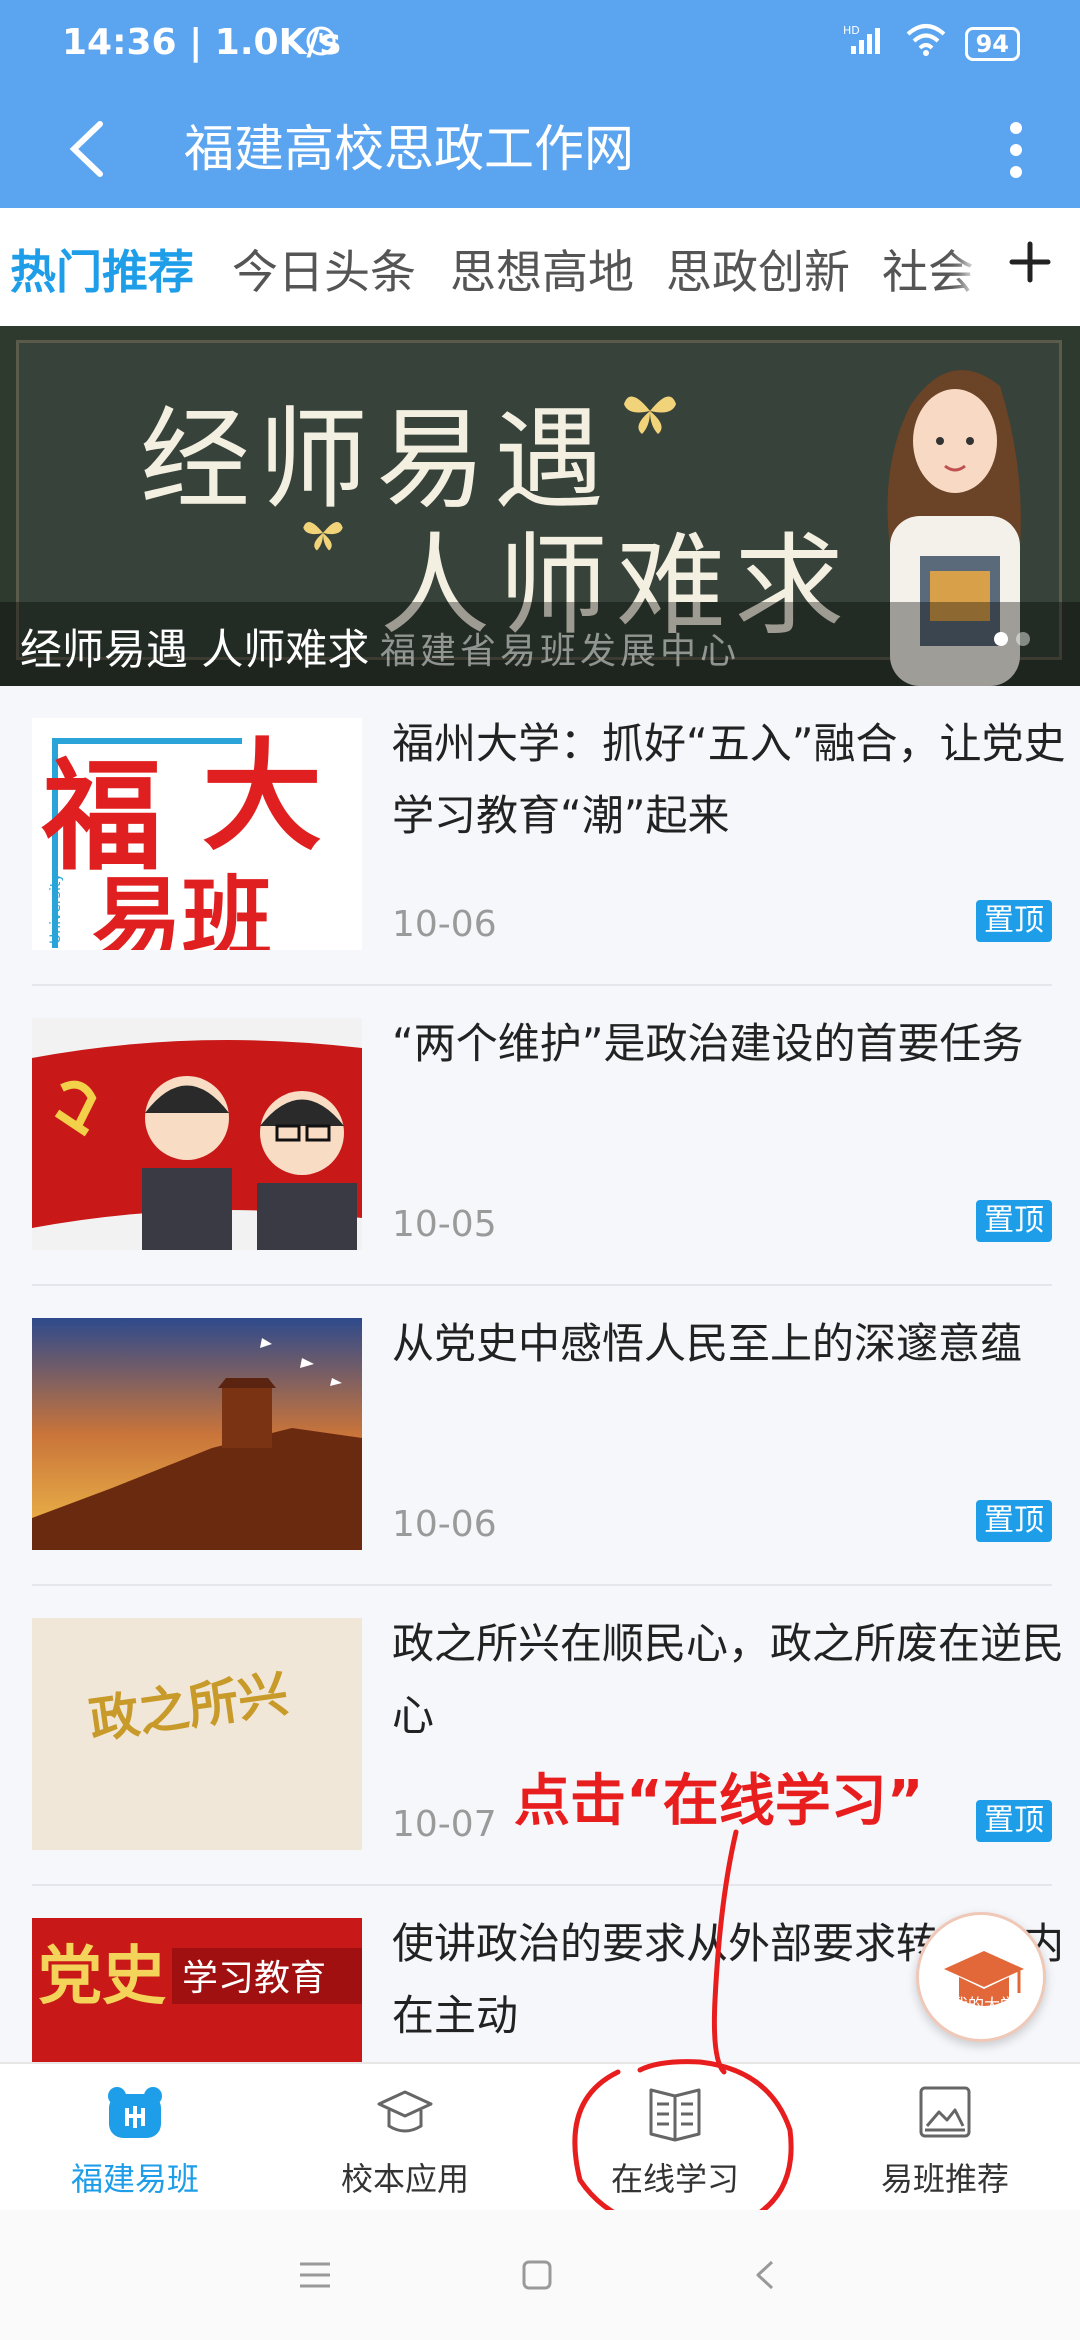 The height and width of the screenshot is (2340, 1080). What do you see at coordinates (663, 44) in the screenshot?
I see `status-icons: HD 94` at bounding box center [663, 44].